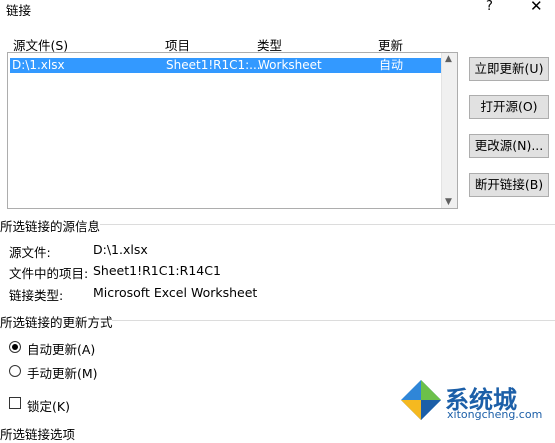 This screenshot has width=555, height=443. Describe the element at coordinates (175, 292) in the screenshot. I see `link-type-value: Microsoft Excel Worksheet` at that location.